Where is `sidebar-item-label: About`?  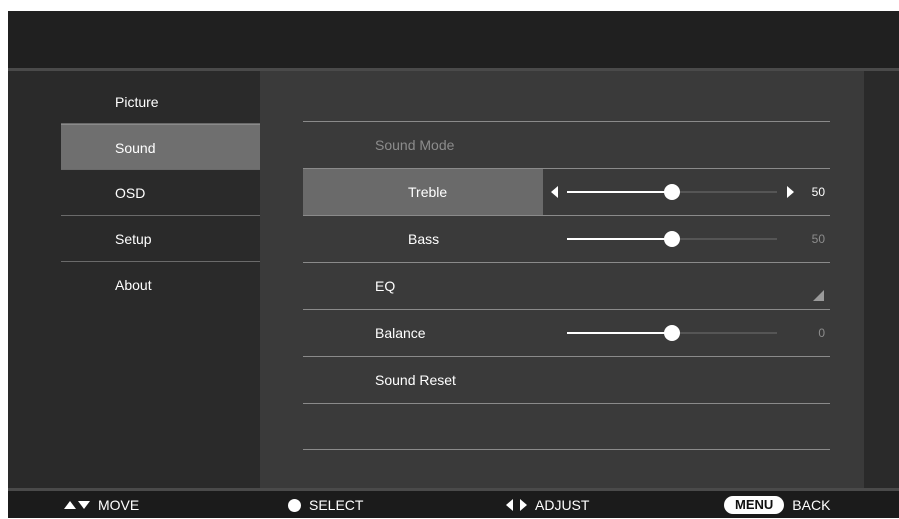 sidebar-item-label: About is located at coordinates (133, 285).